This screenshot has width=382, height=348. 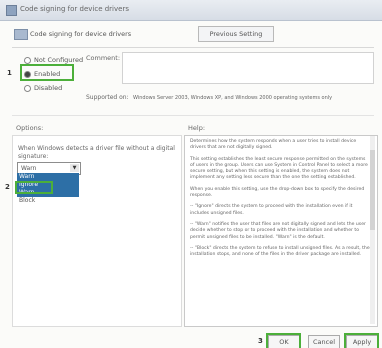 What do you see at coordinates (197, 128) in the screenshot?
I see `help-label: Help:` at bounding box center [197, 128].